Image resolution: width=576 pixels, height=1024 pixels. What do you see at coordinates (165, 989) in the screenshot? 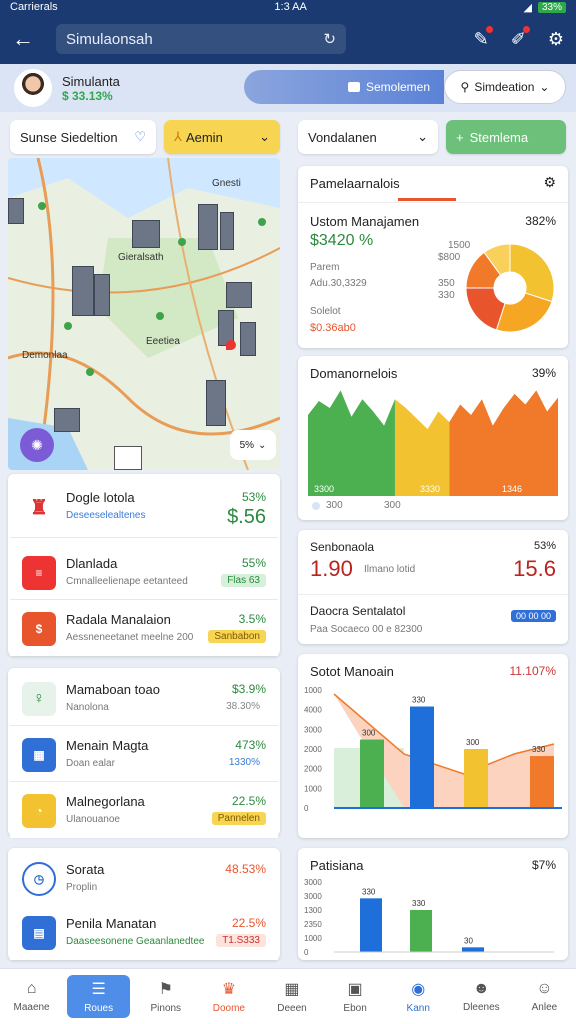
I see `pin-icon: ⚑` at bounding box center [165, 989].